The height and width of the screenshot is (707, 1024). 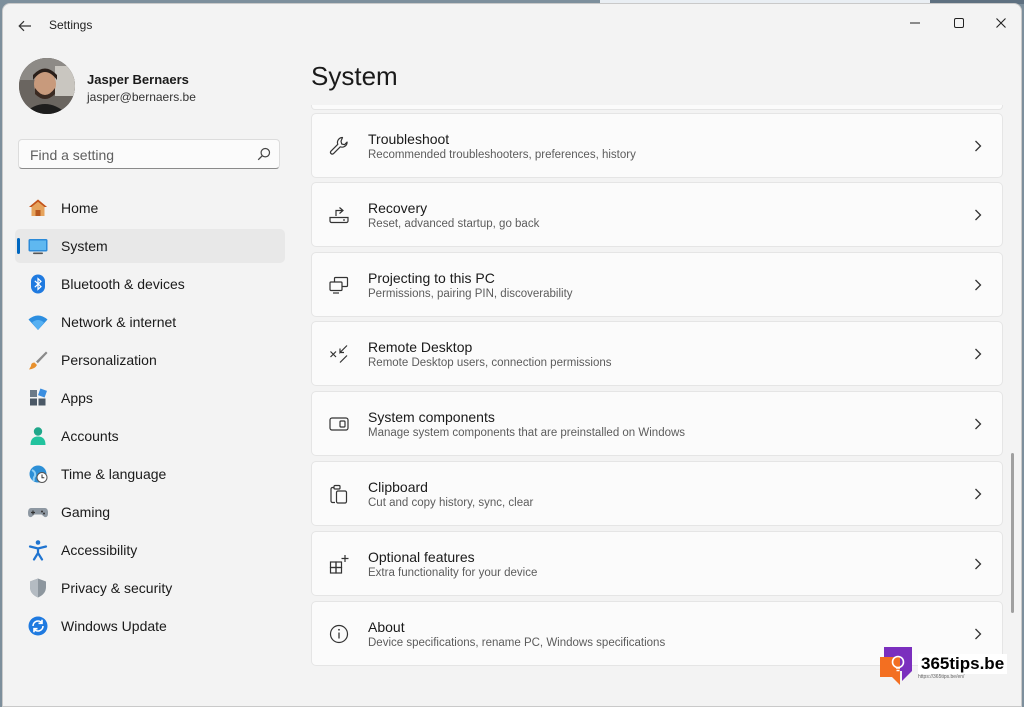 I want to click on brush-icon, so click(x=38, y=360).